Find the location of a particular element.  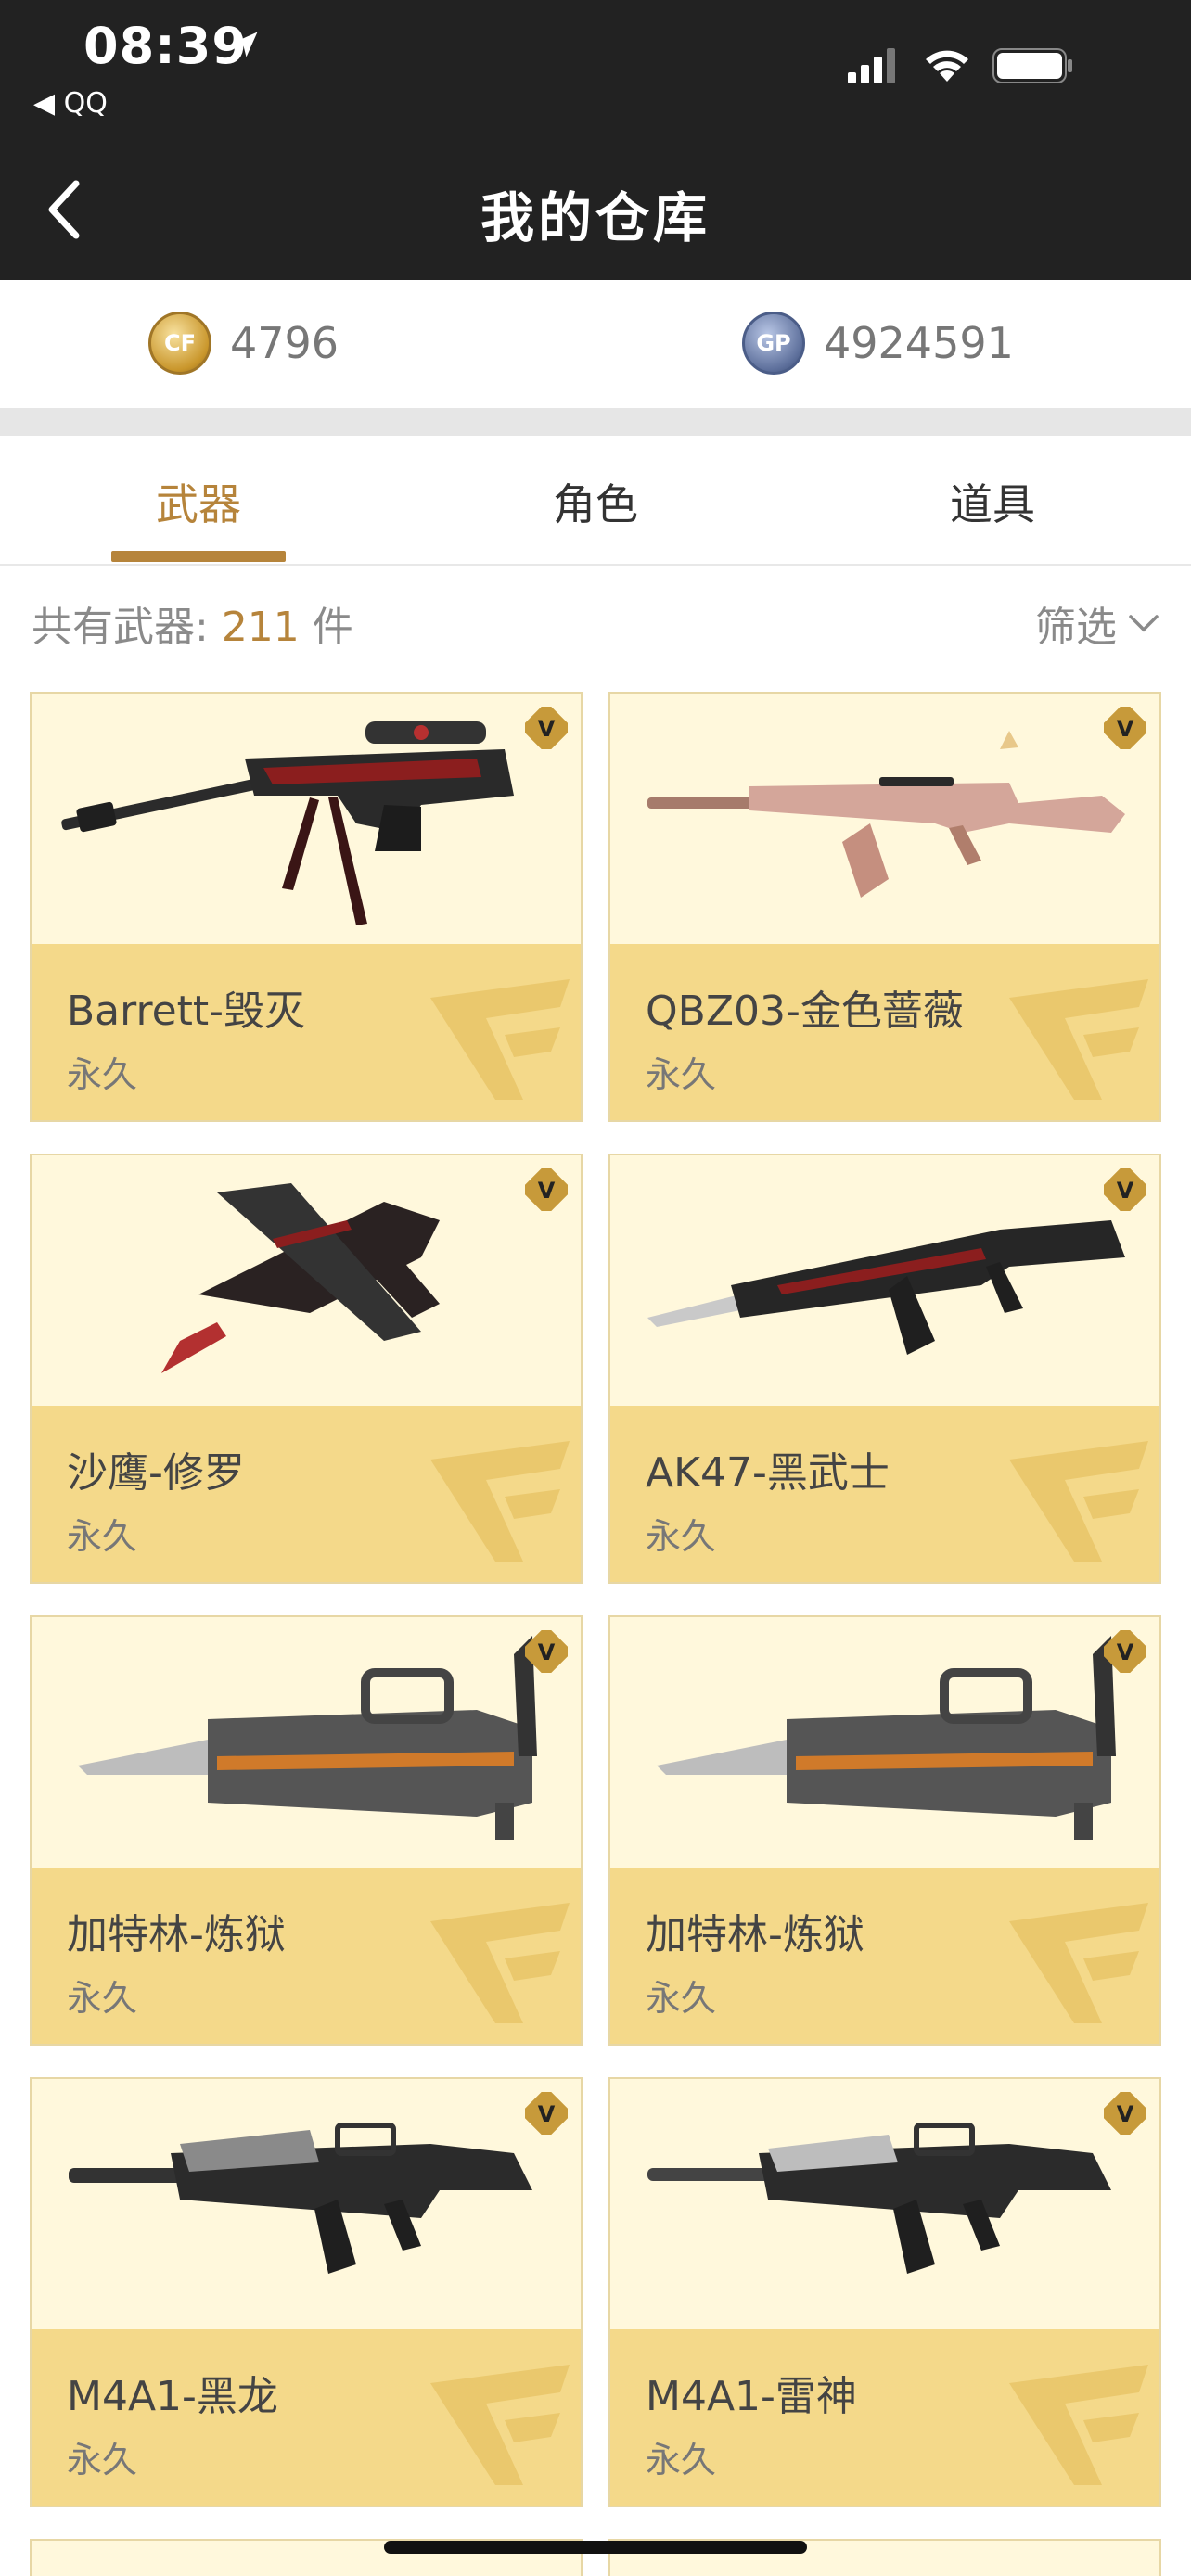

back-to-app-link: ◀ QQ is located at coordinates (70, 103).